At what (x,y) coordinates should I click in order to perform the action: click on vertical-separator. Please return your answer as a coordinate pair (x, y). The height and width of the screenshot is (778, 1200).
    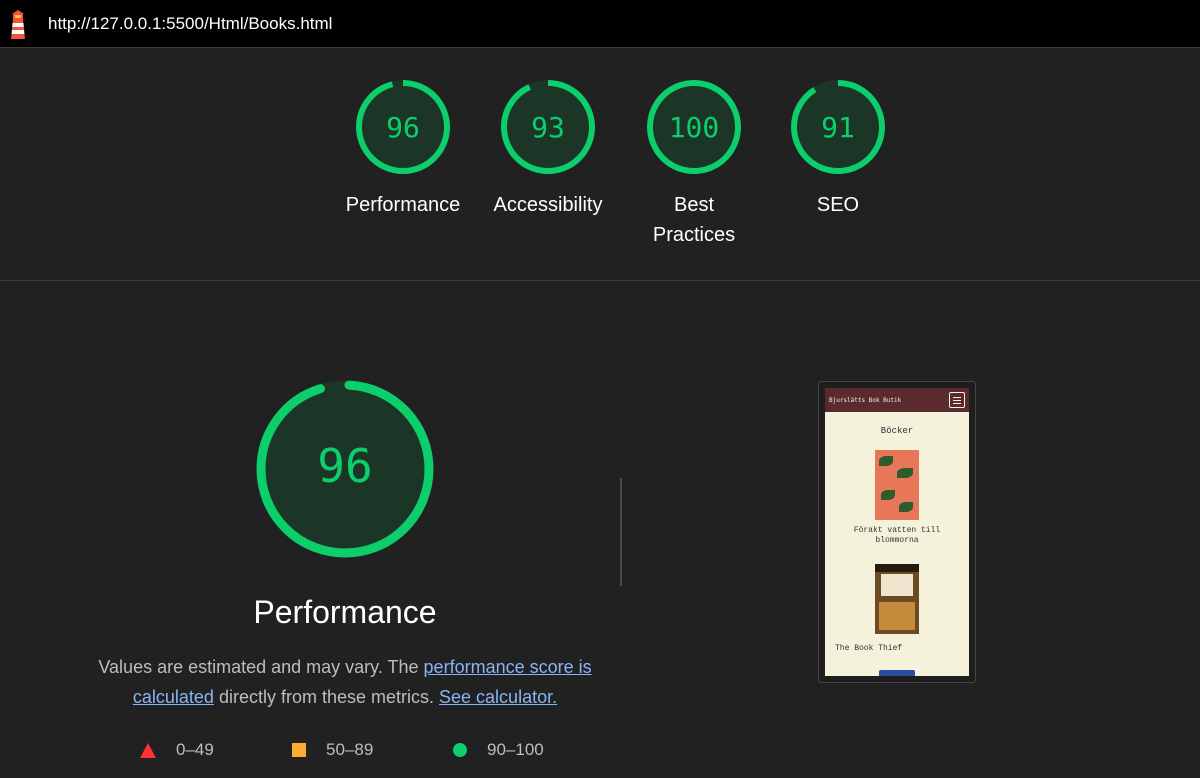
    Looking at the image, I should click on (621, 532).